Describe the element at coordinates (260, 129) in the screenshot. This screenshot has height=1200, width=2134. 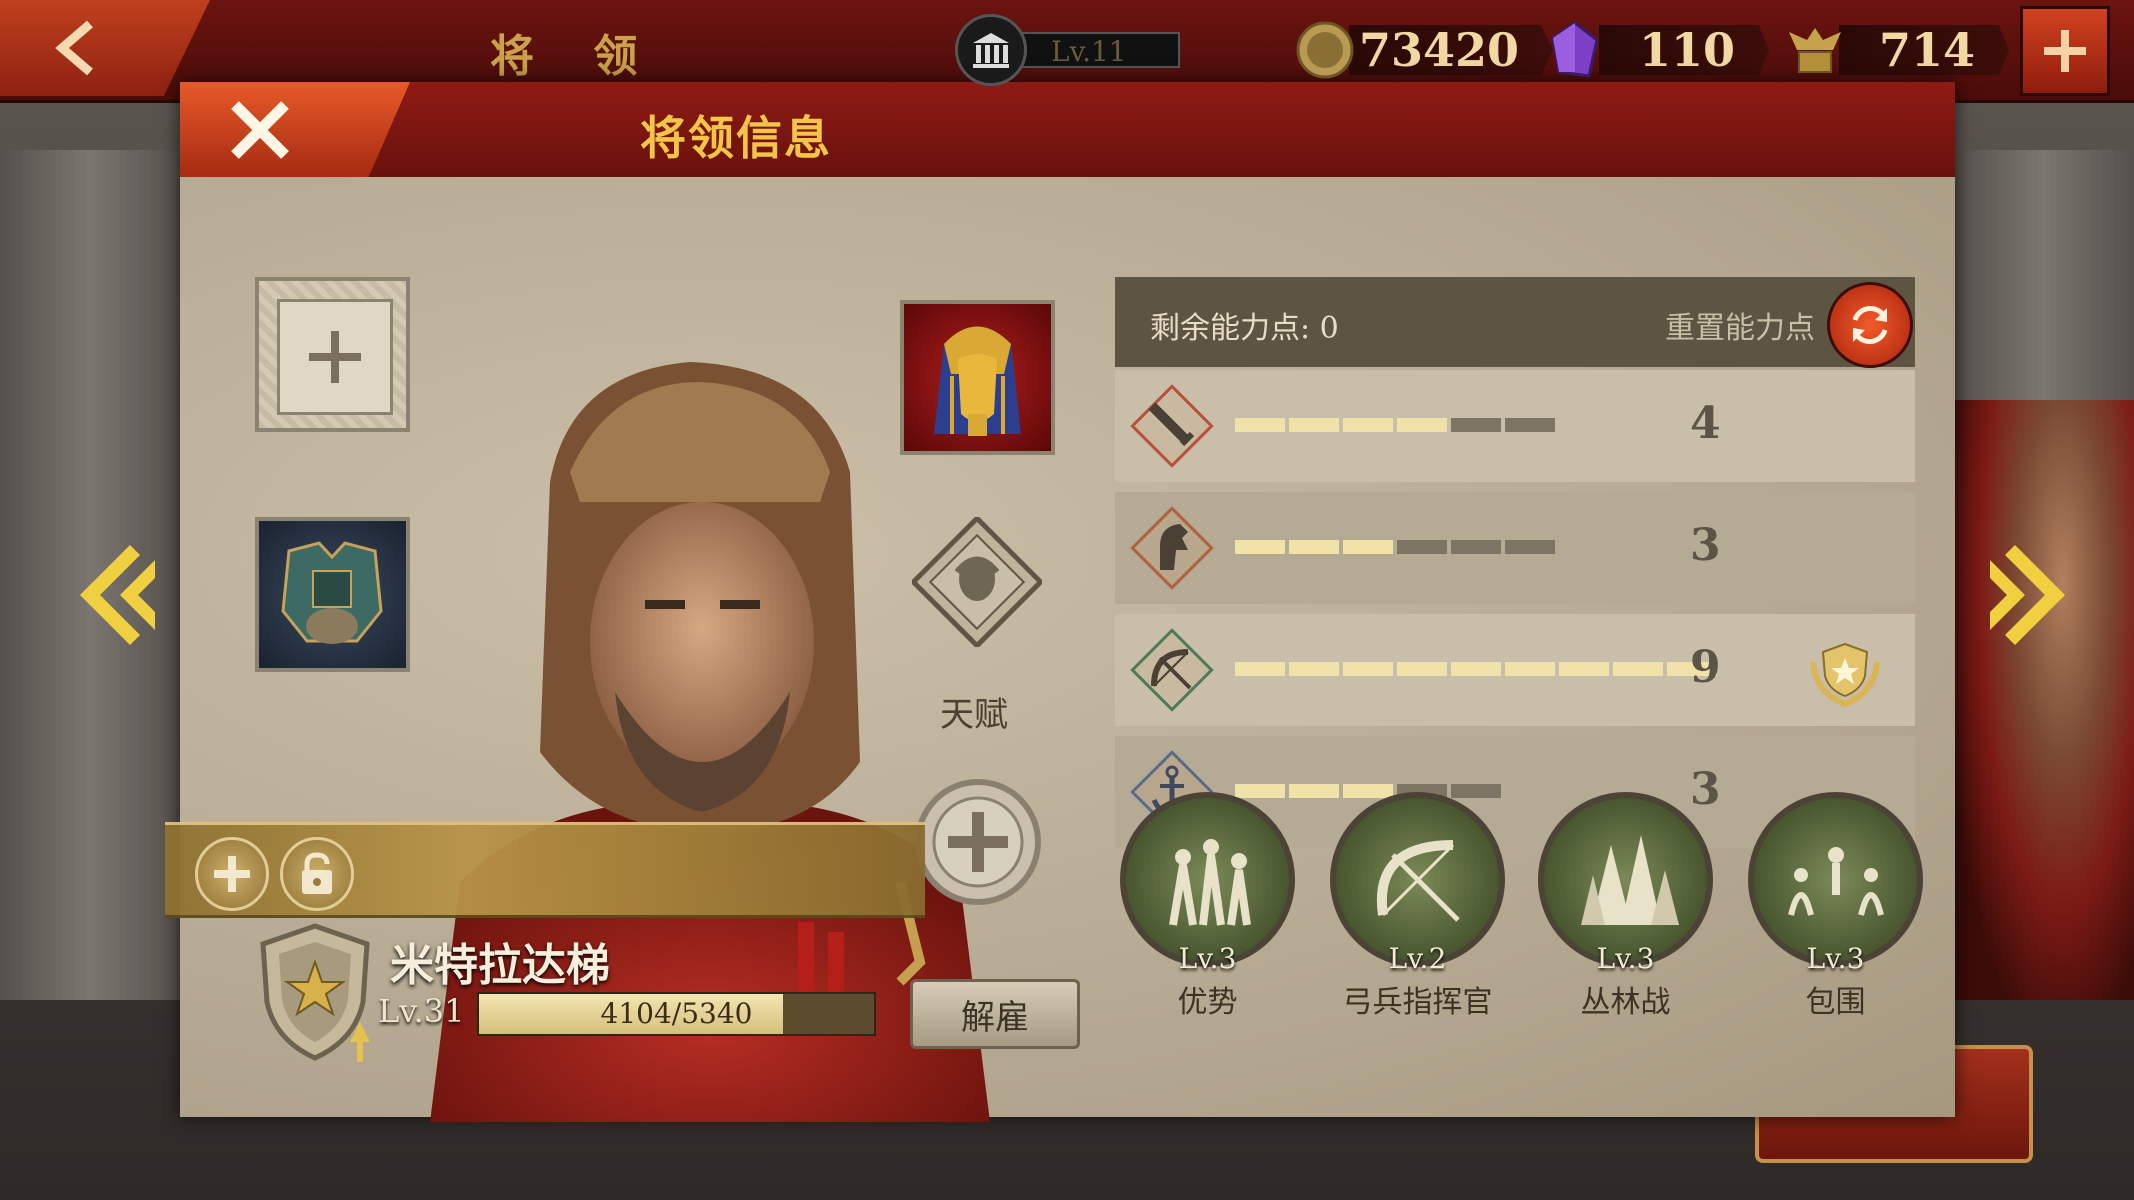
I see `close-icon` at that location.